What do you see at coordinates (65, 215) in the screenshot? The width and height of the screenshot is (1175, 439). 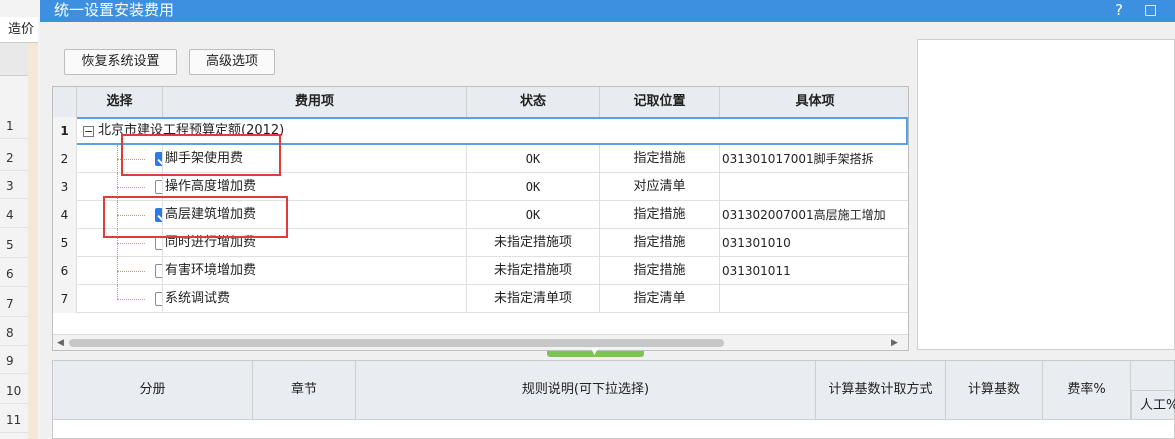 I see `row-number: 4` at bounding box center [65, 215].